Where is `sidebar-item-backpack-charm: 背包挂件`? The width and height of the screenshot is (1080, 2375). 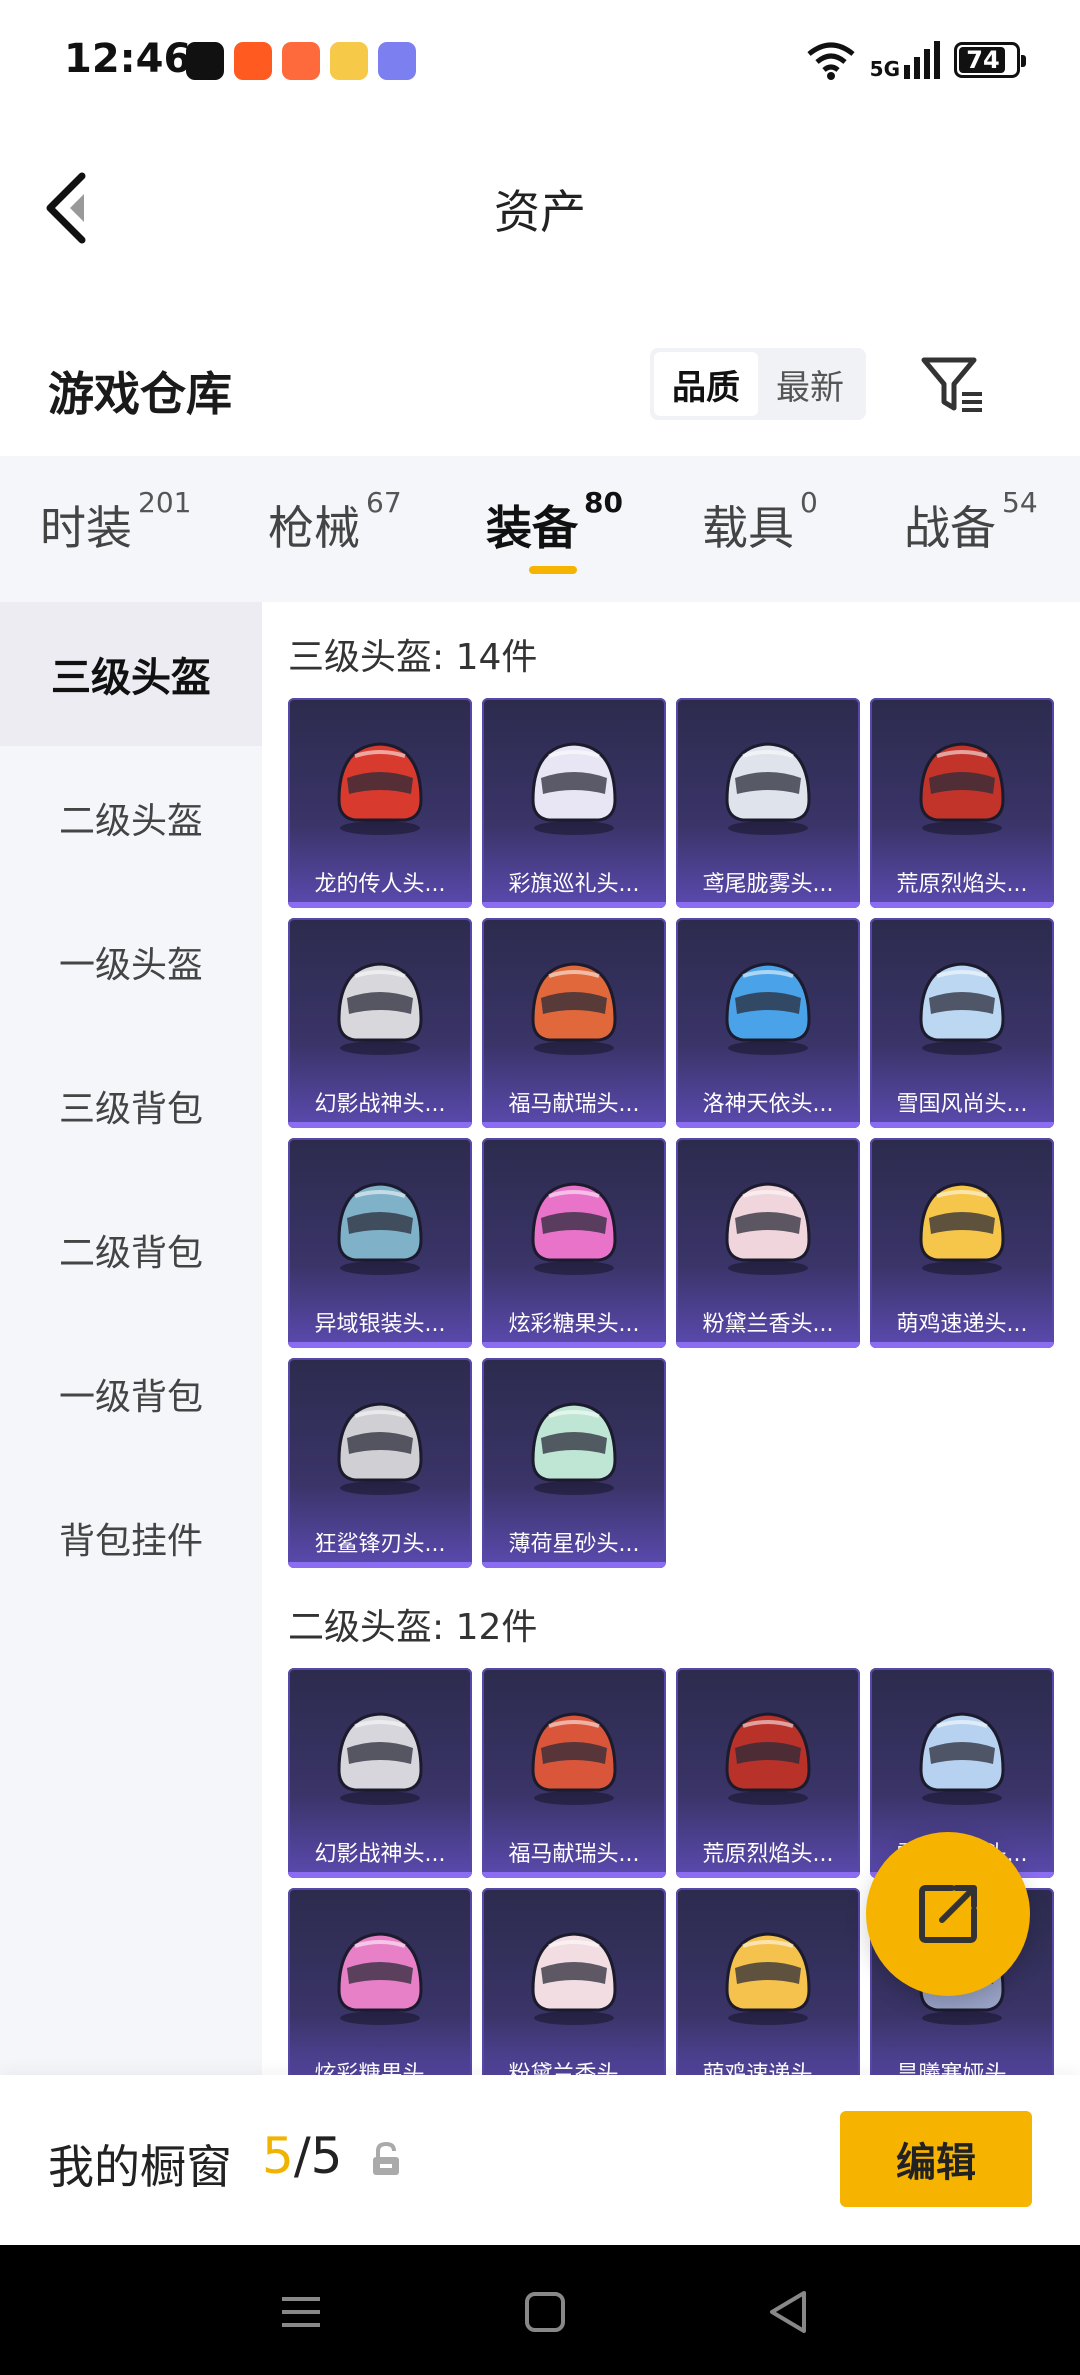 sidebar-item-backpack-charm: 背包挂件 is located at coordinates (131, 1538).